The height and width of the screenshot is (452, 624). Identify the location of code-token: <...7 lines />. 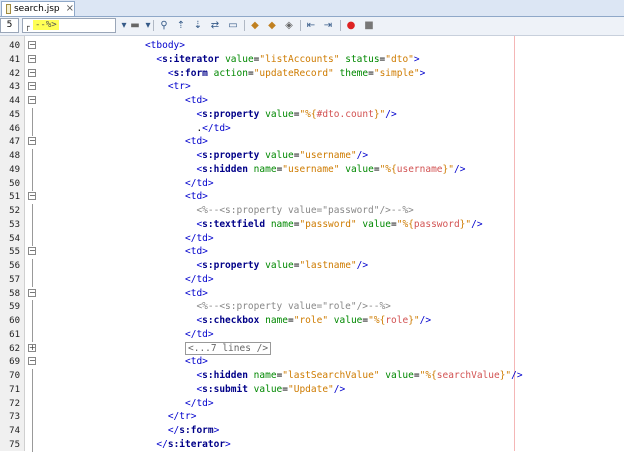
(228, 348).